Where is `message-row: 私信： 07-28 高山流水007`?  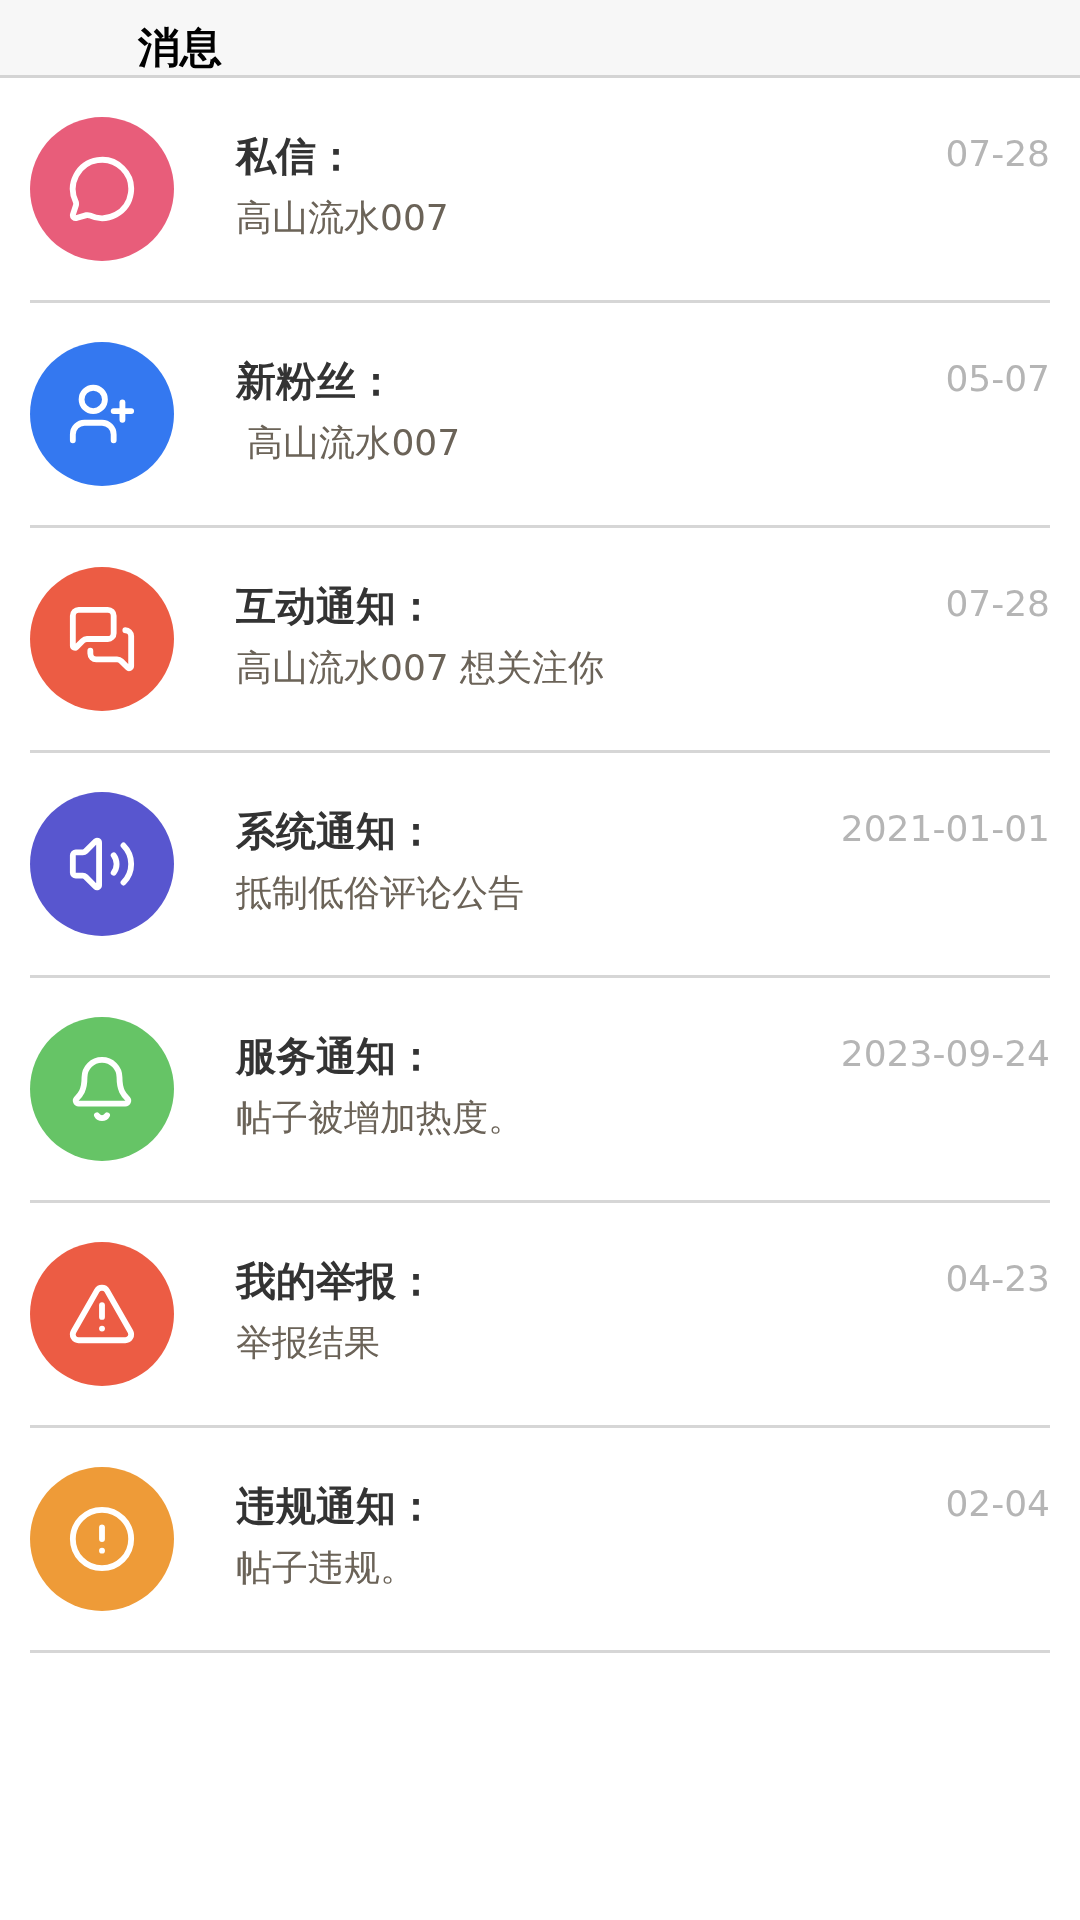
message-row: 私信： 07-28 高山流水007 is located at coordinates (540, 190).